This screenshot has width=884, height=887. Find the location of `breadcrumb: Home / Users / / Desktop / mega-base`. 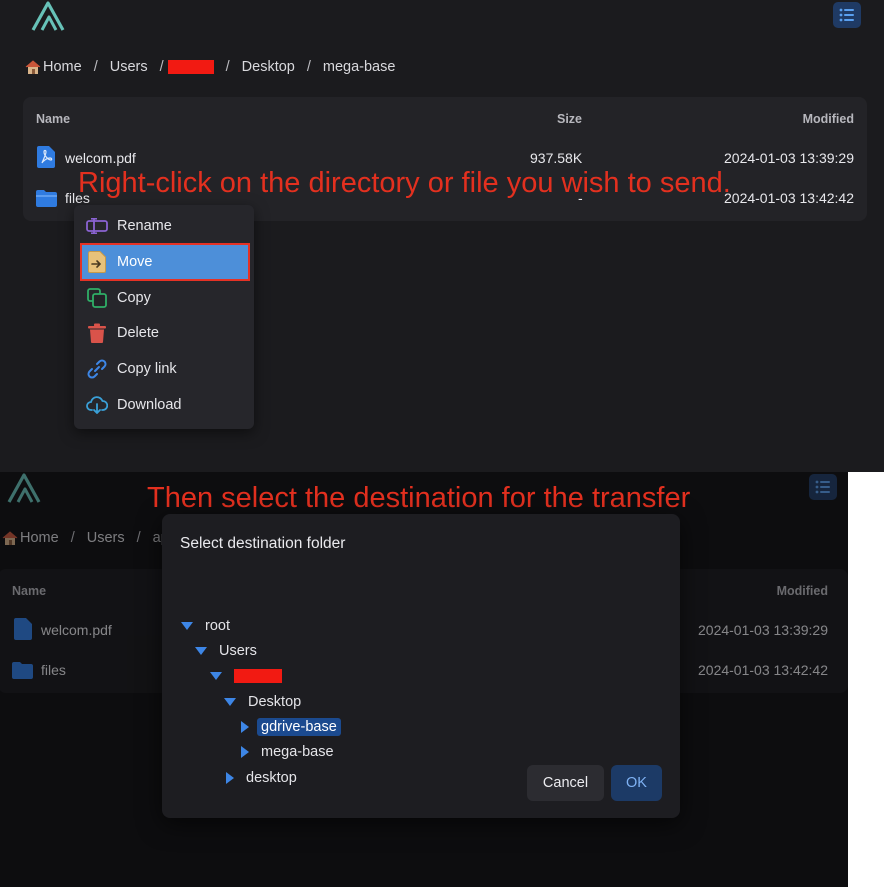

breadcrumb: Home / Users / / Desktop / mega-base is located at coordinates (210, 67).